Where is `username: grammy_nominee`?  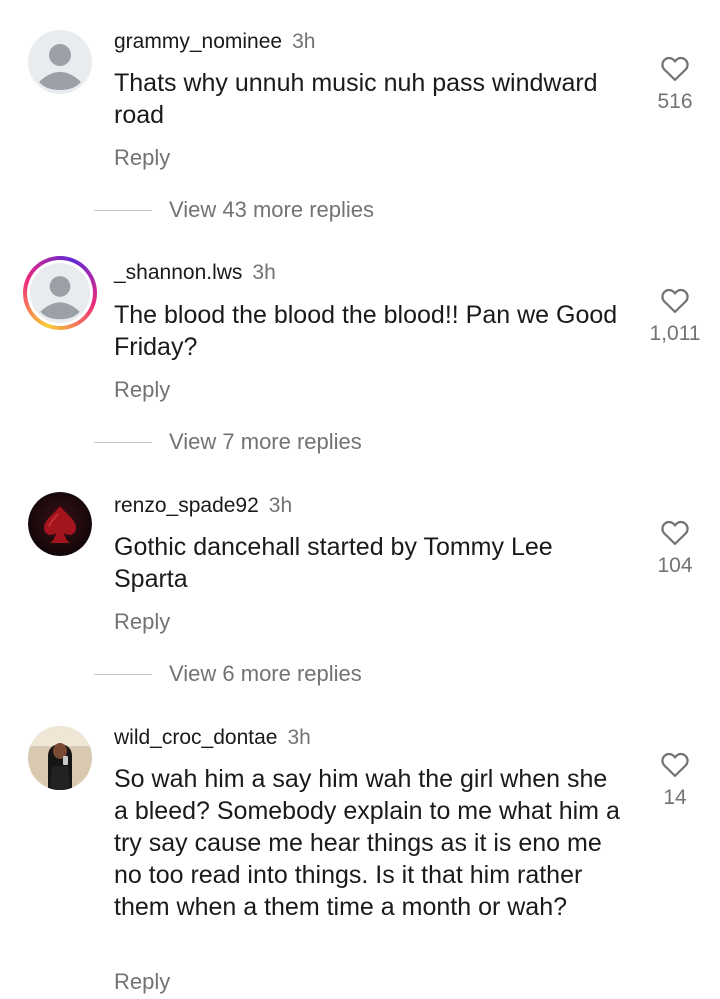 username: grammy_nominee is located at coordinates (198, 41).